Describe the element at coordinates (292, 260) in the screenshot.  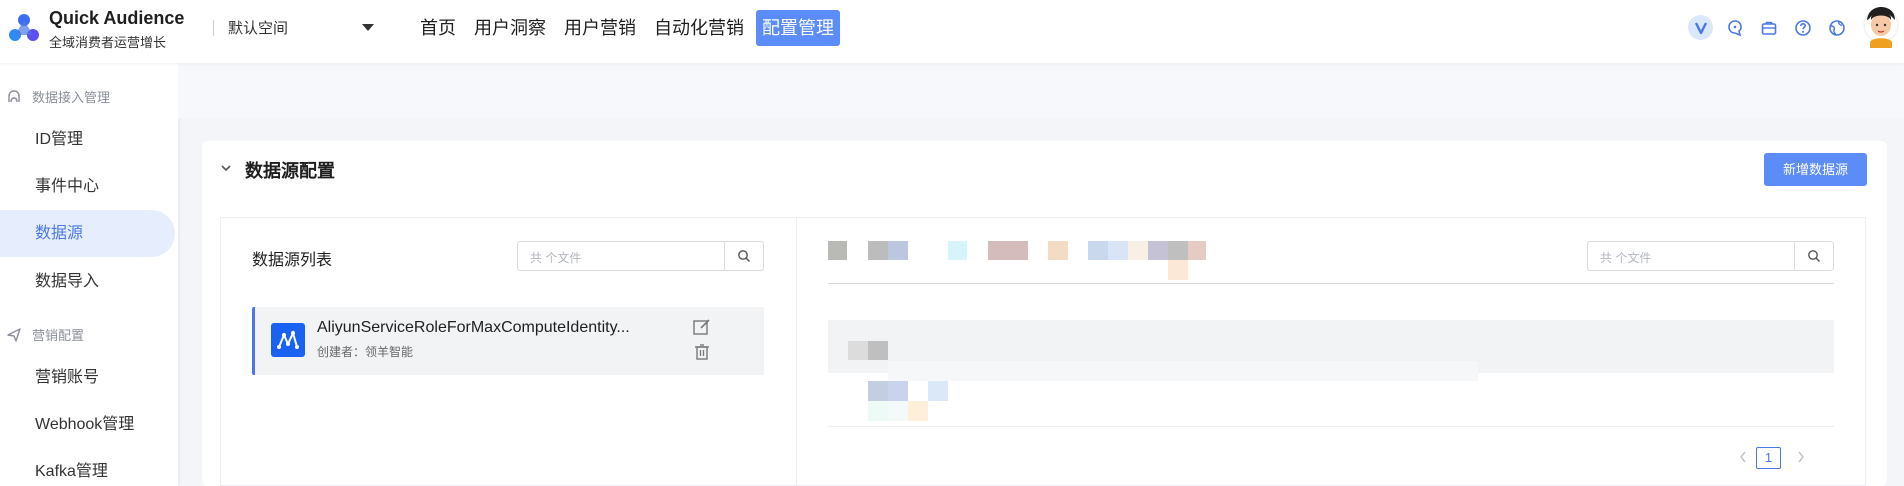
I see `list-title: 数据源列表` at that location.